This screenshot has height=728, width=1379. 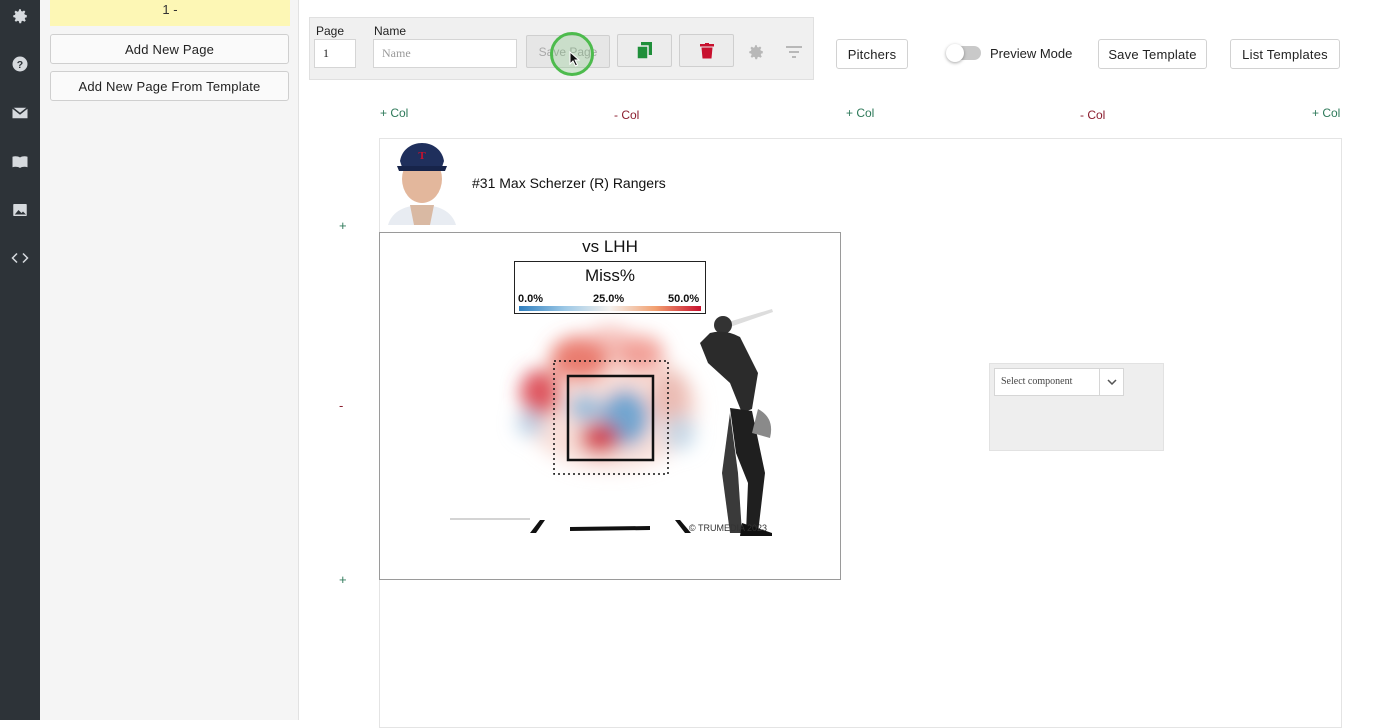 I want to click on add-col-3: + Col, so click(x=1326, y=113).